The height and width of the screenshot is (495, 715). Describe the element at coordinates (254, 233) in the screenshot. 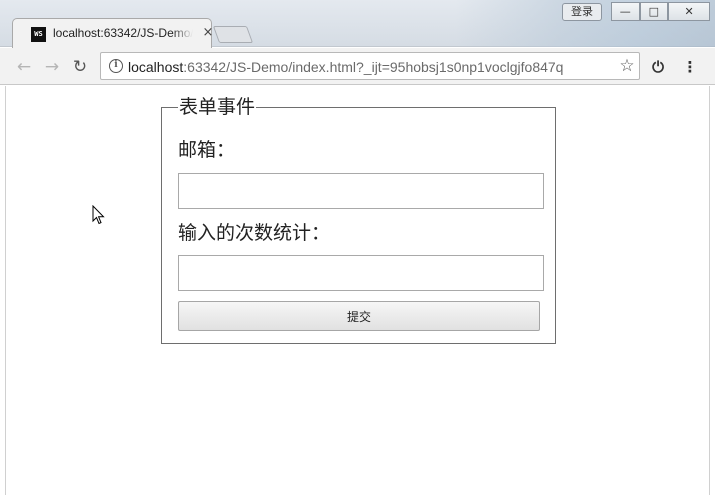

I see `count-label: 输入的次数统计：` at that location.